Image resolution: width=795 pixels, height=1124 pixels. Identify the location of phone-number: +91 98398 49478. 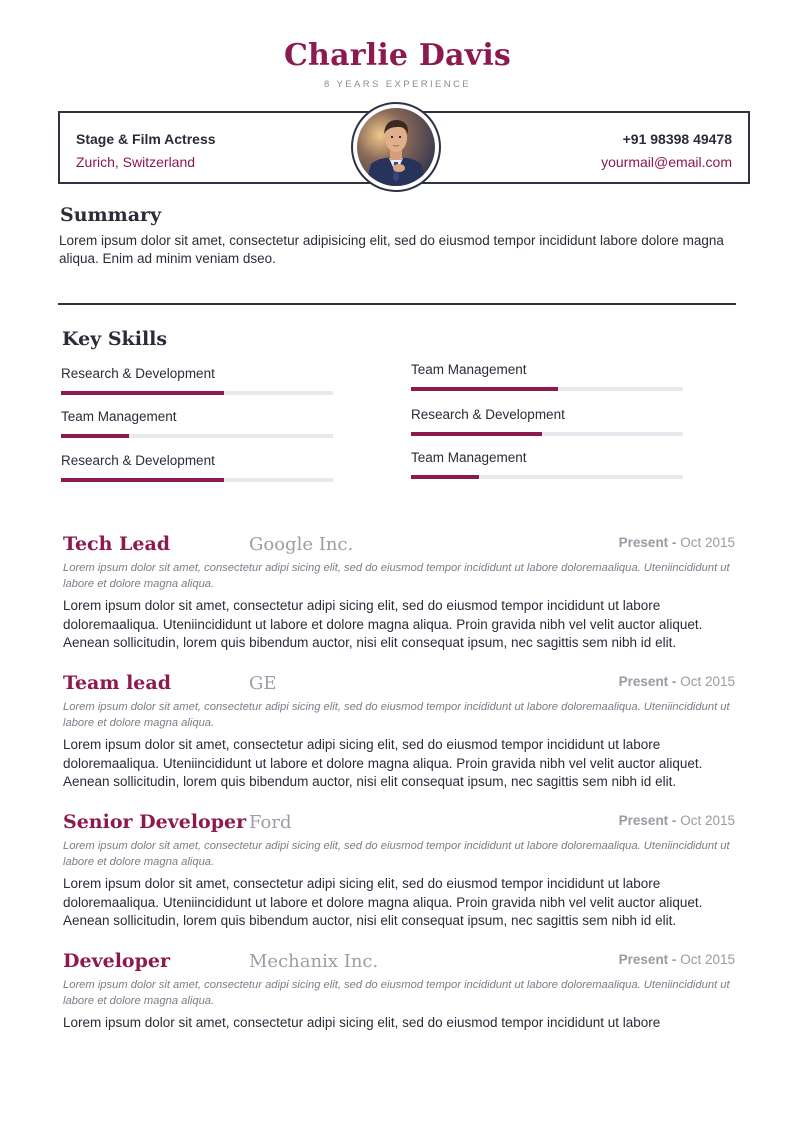
(677, 139).